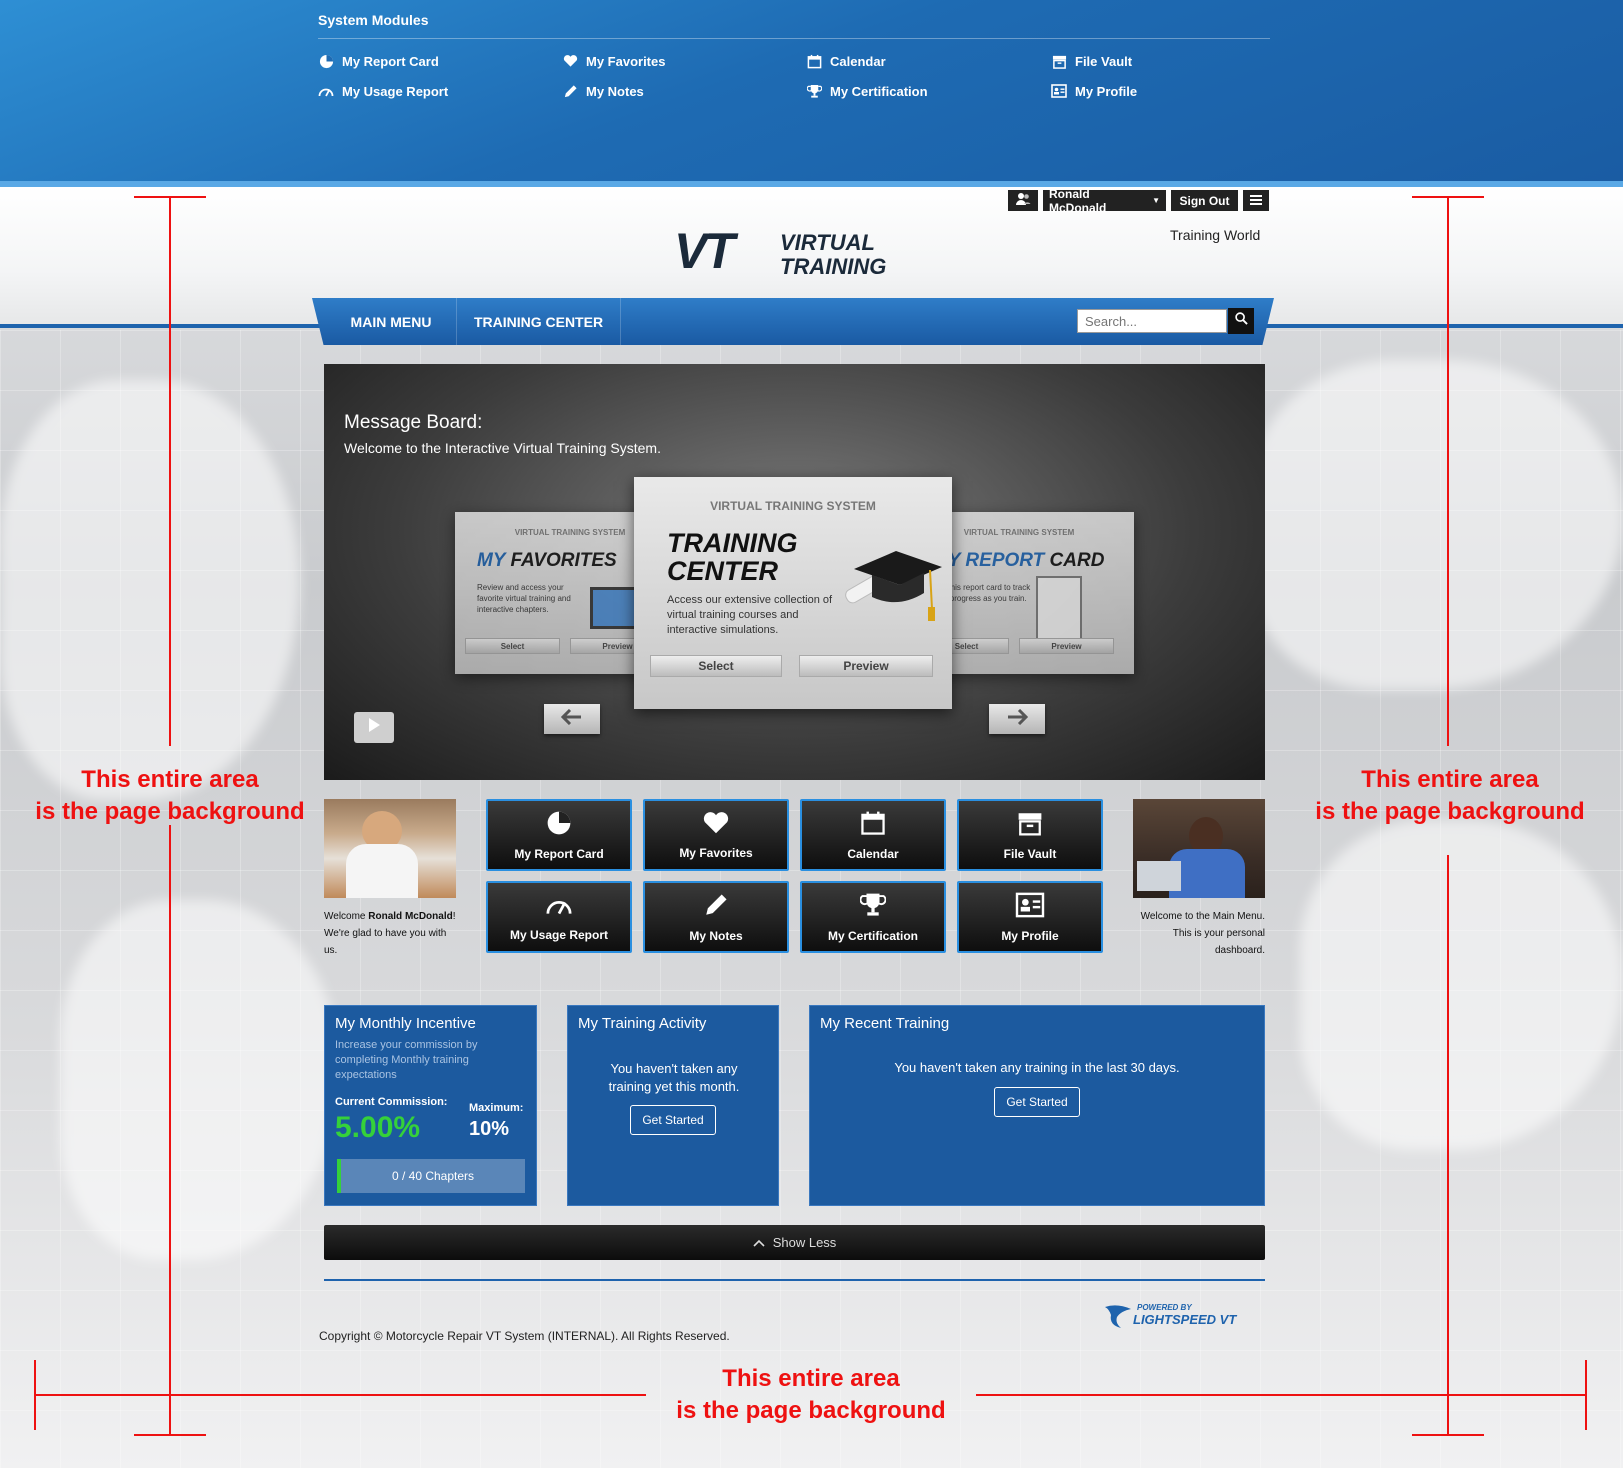 The height and width of the screenshot is (1468, 1623). I want to click on tile-profile: My Profile, so click(1030, 917).